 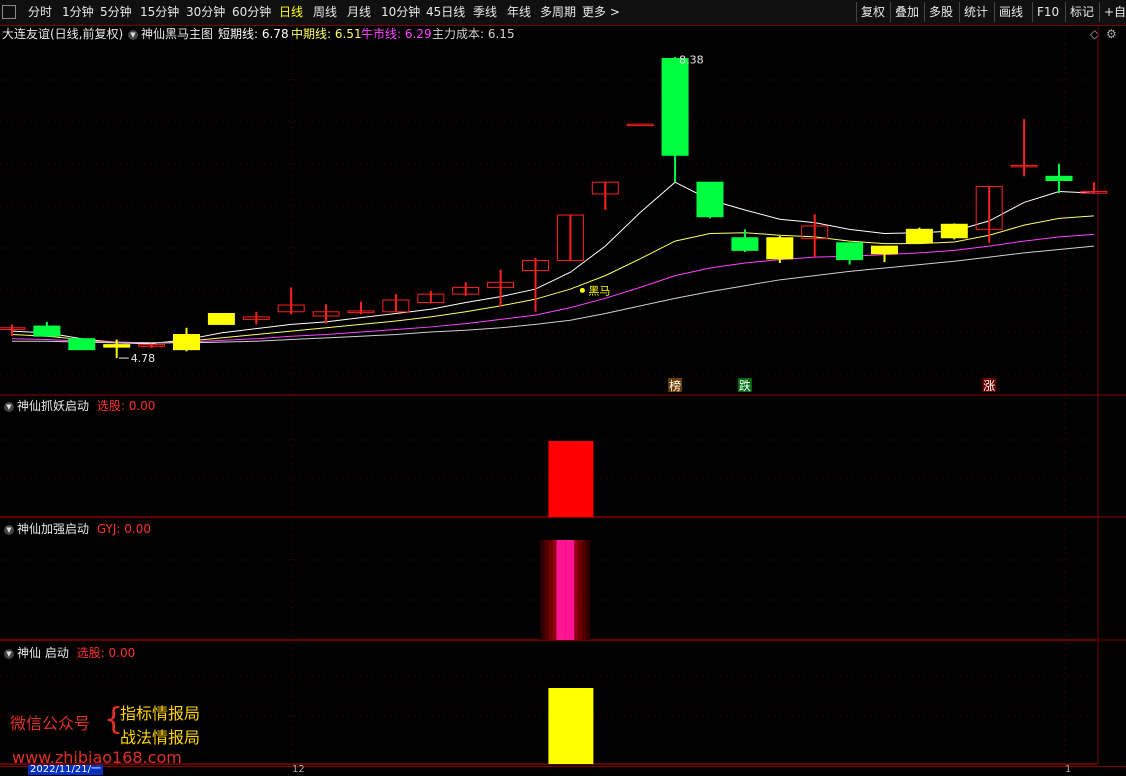 What do you see at coordinates (675, 385) in the screenshot?
I see `event-marker: 榜` at bounding box center [675, 385].